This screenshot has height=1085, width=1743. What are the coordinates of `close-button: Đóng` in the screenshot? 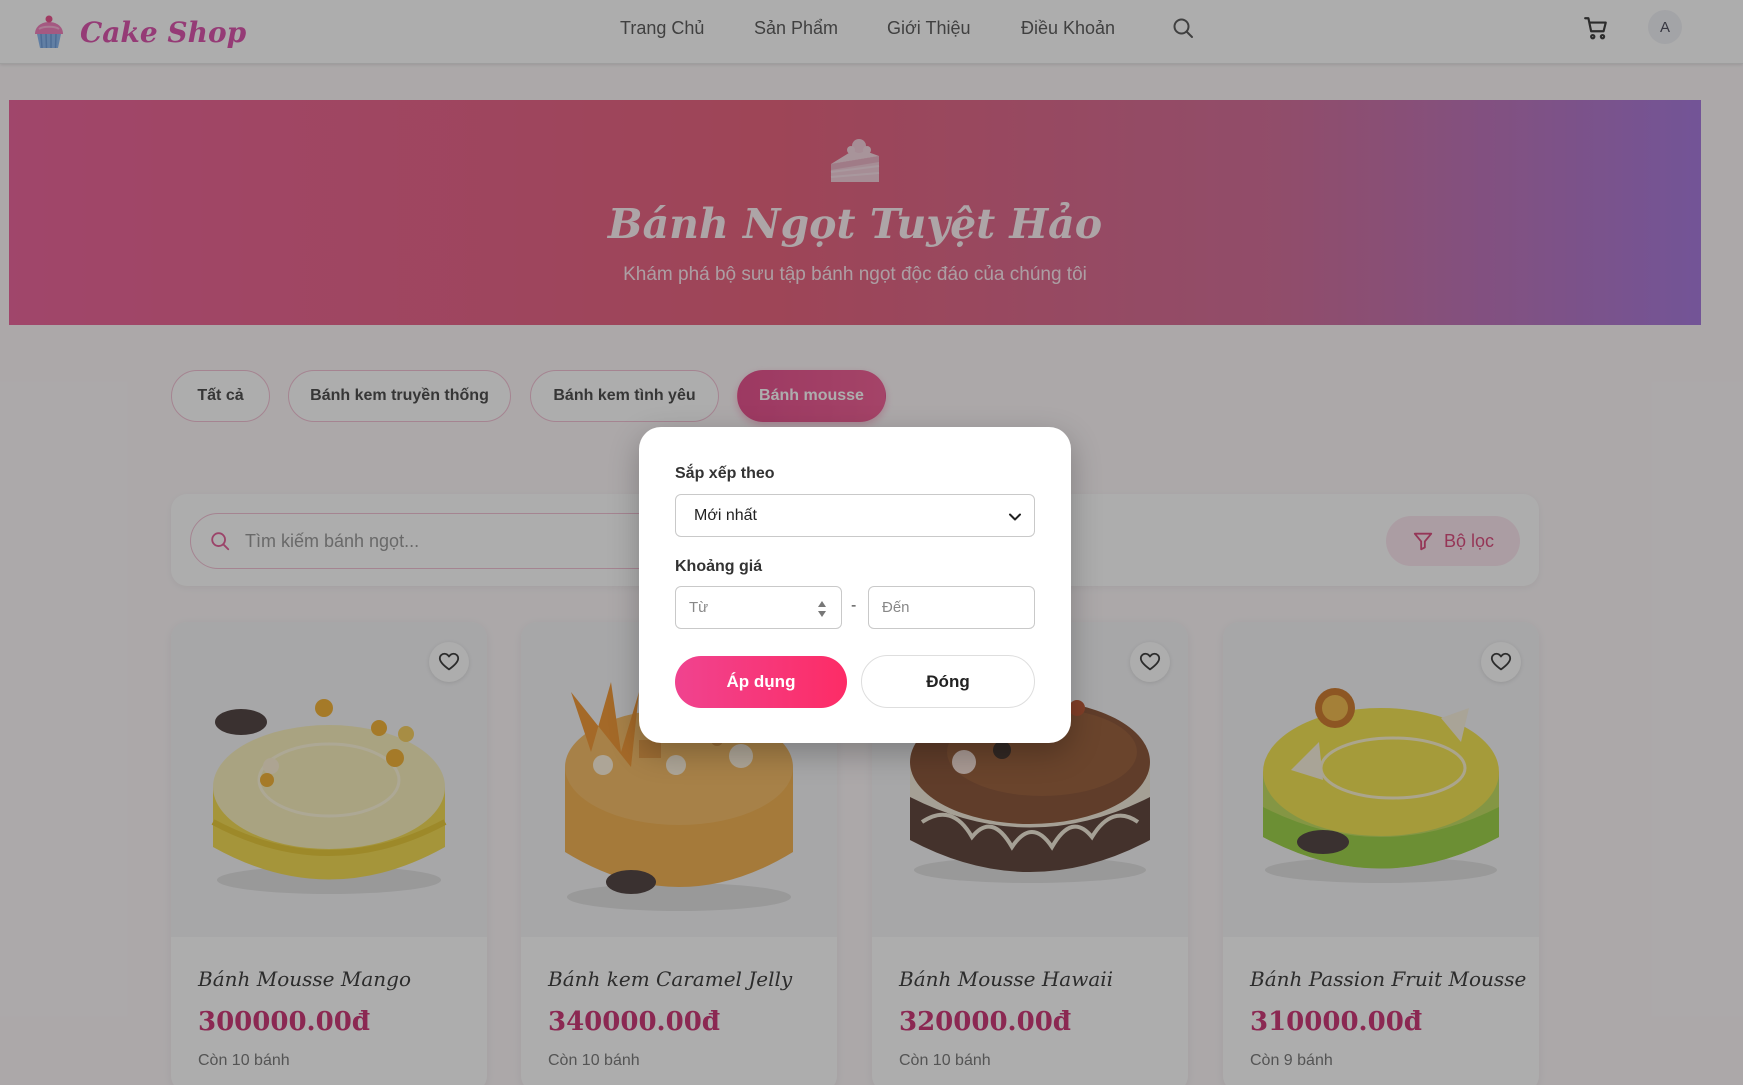 It's located at (948, 681).